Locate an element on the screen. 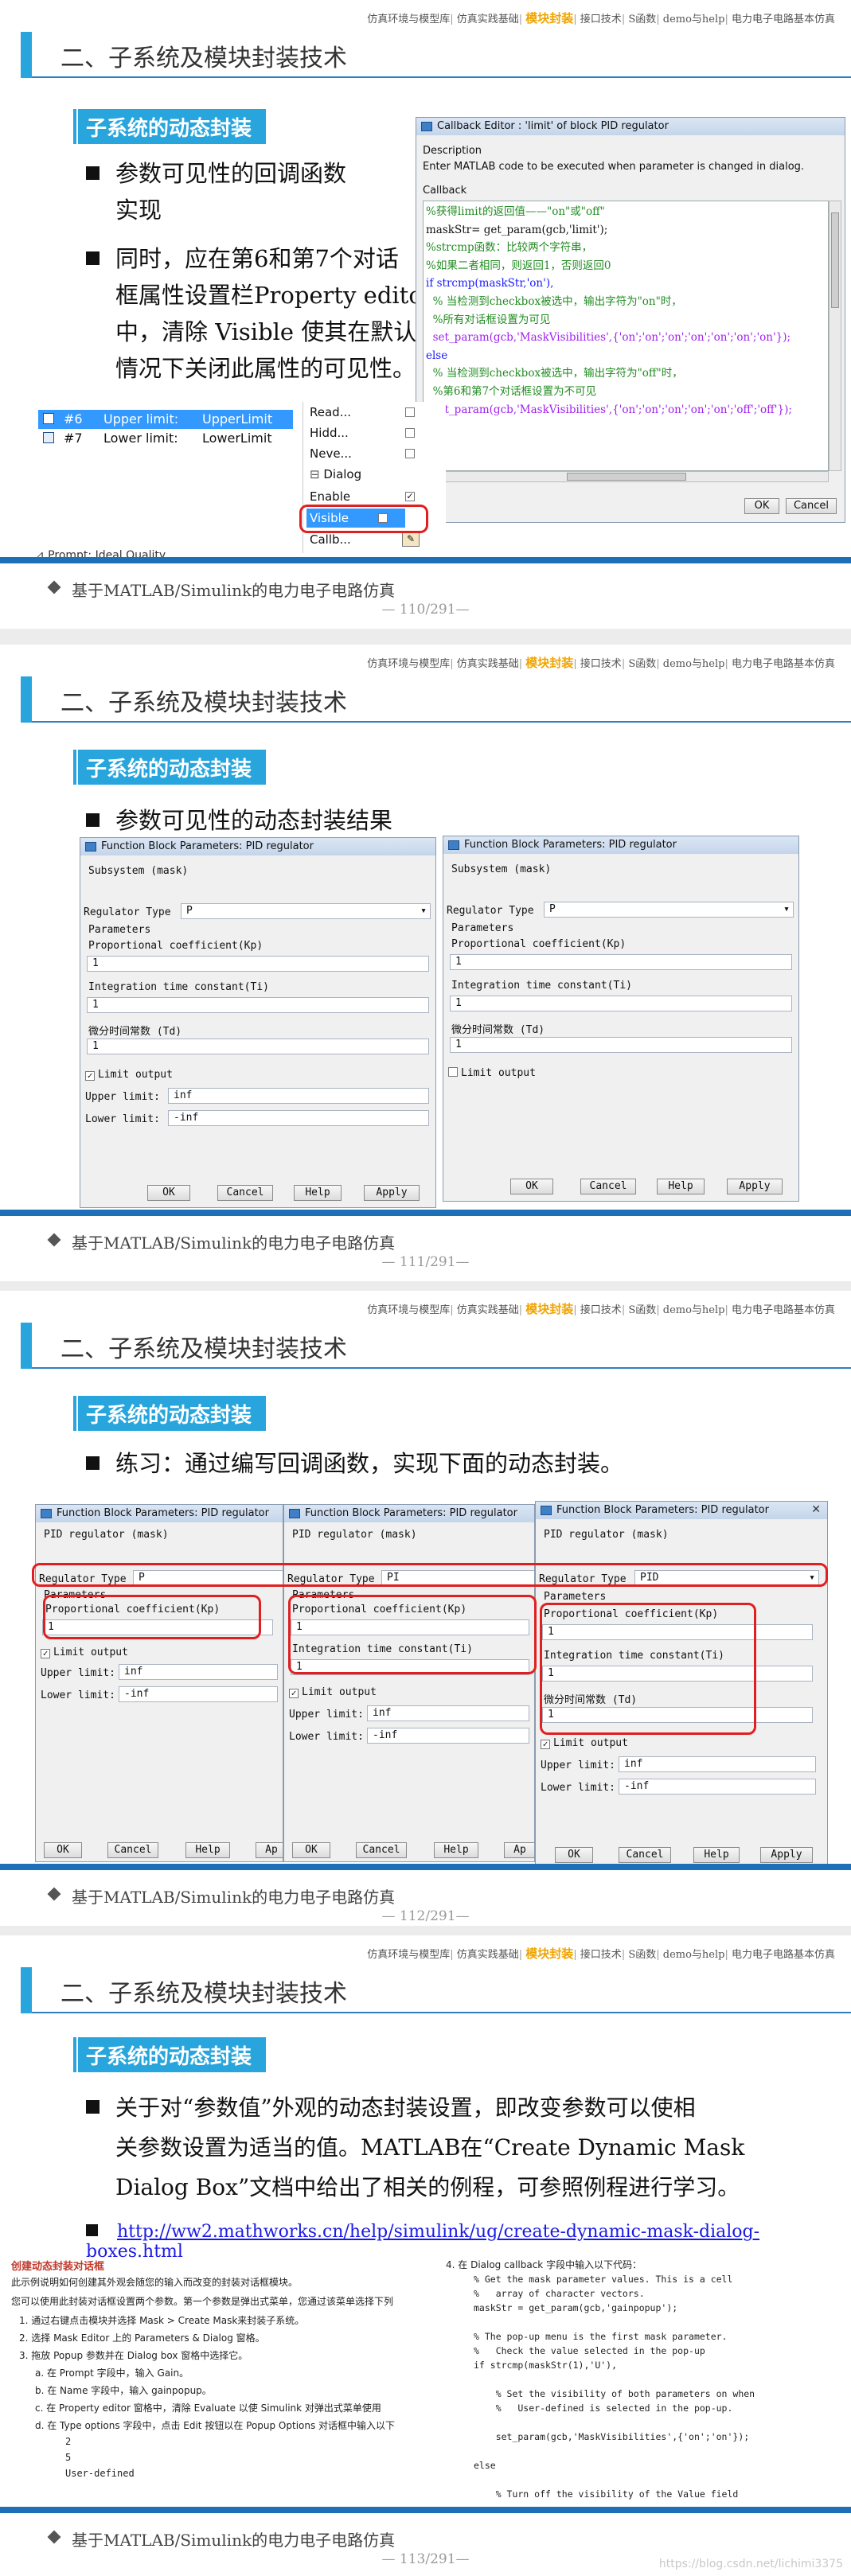 The width and height of the screenshot is (851, 2576). lower-limit-label: Lower limit: is located at coordinates (578, 1788).